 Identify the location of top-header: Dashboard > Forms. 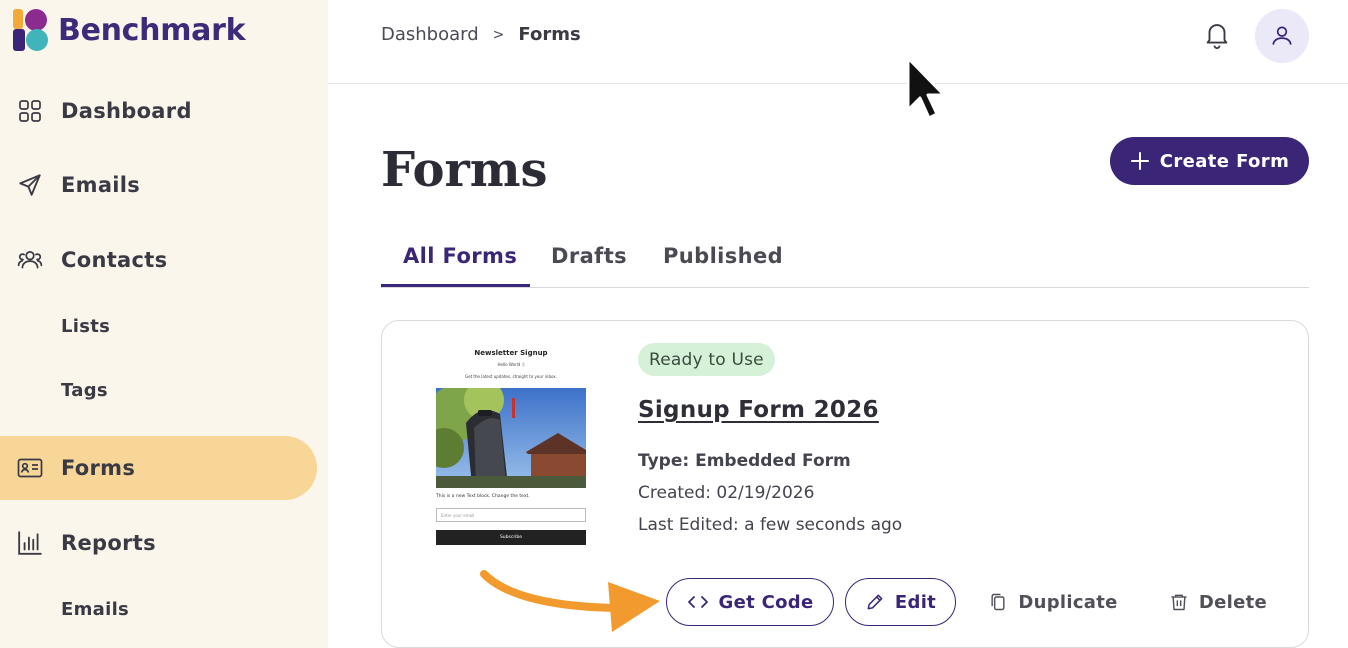
(838, 42).